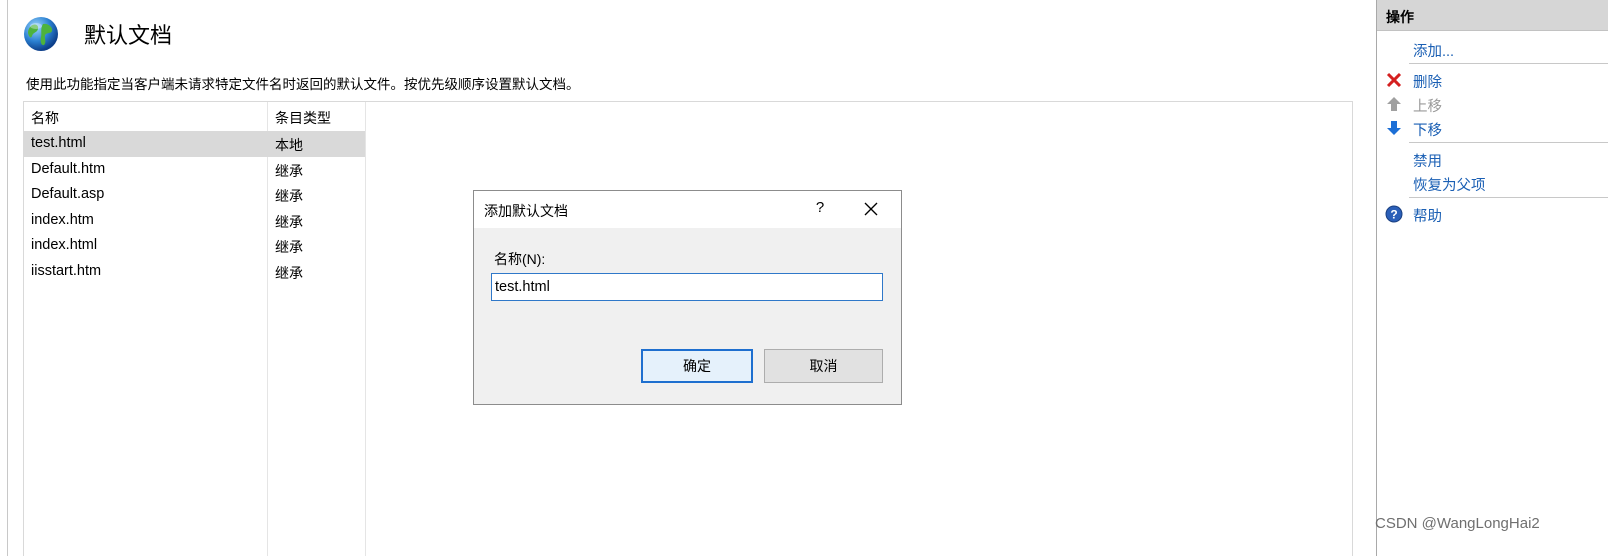 The width and height of the screenshot is (1608, 556). What do you see at coordinates (7, 278) in the screenshot?
I see `window-left-border` at bounding box center [7, 278].